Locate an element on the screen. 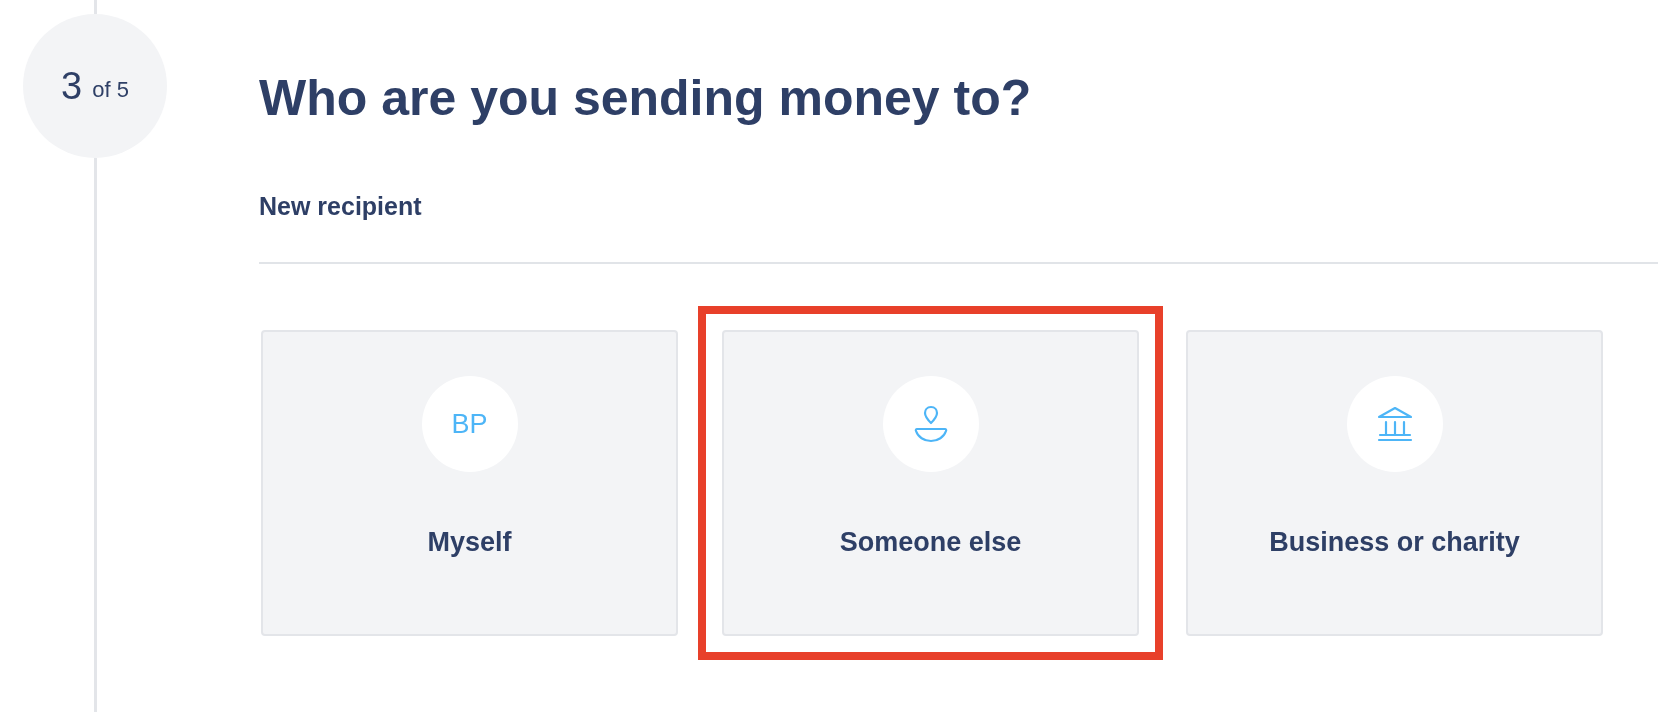 This screenshot has width=1658, height=712. section-label: New recipient is located at coordinates (340, 206).